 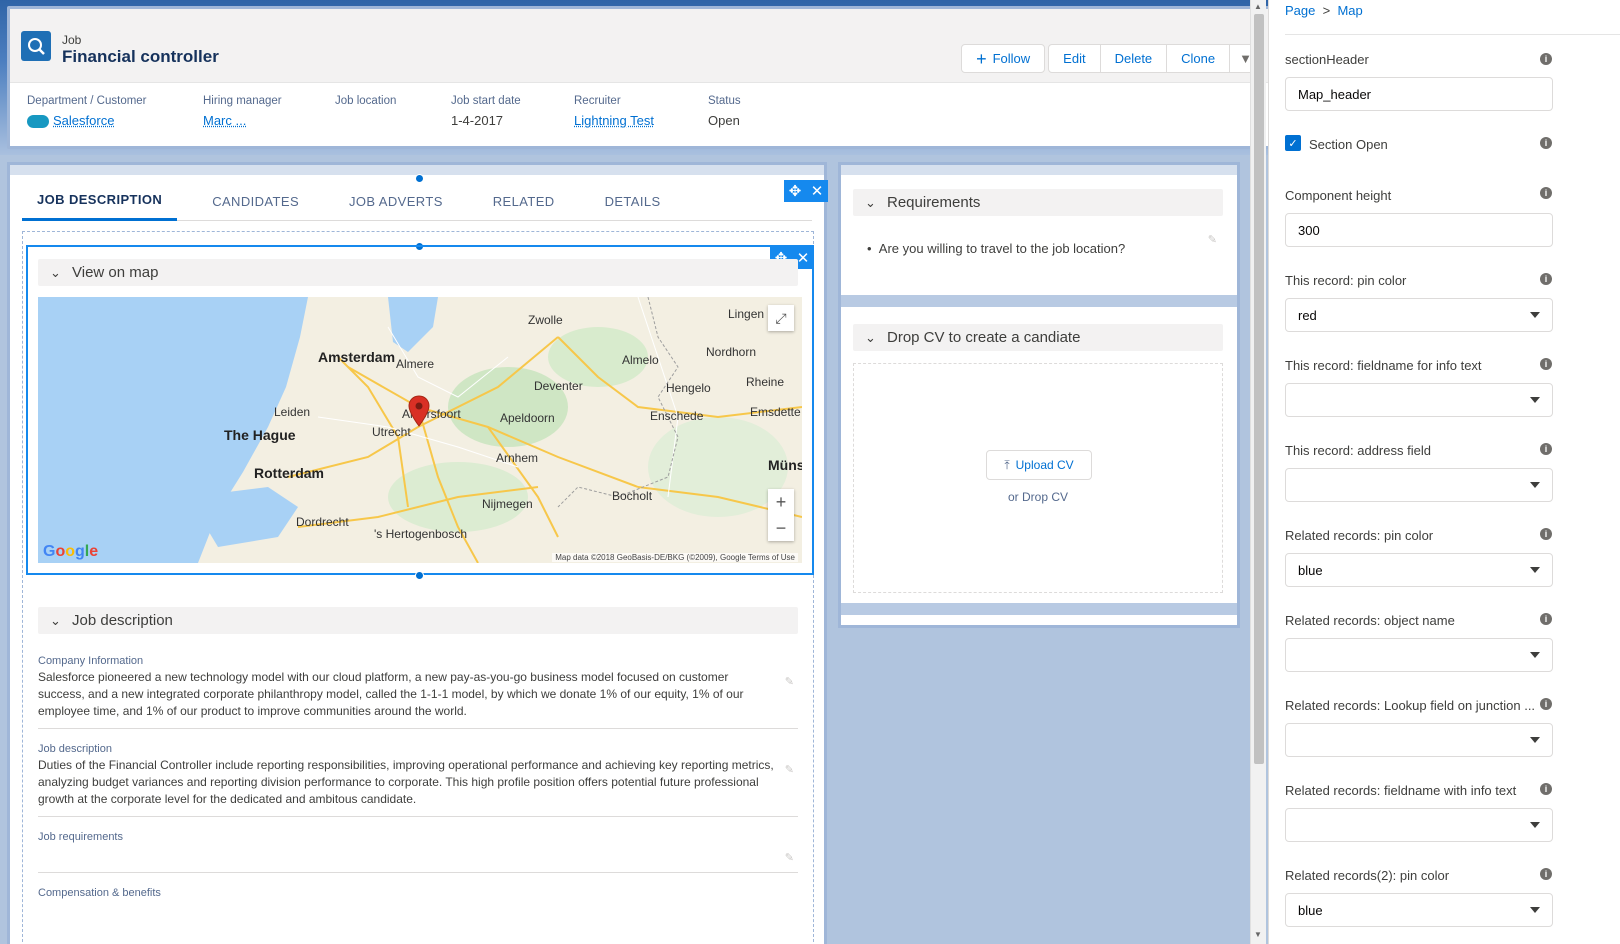 What do you see at coordinates (527, 418) in the screenshot?
I see `map-label: Apeldoorn` at bounding box center [527, 418].